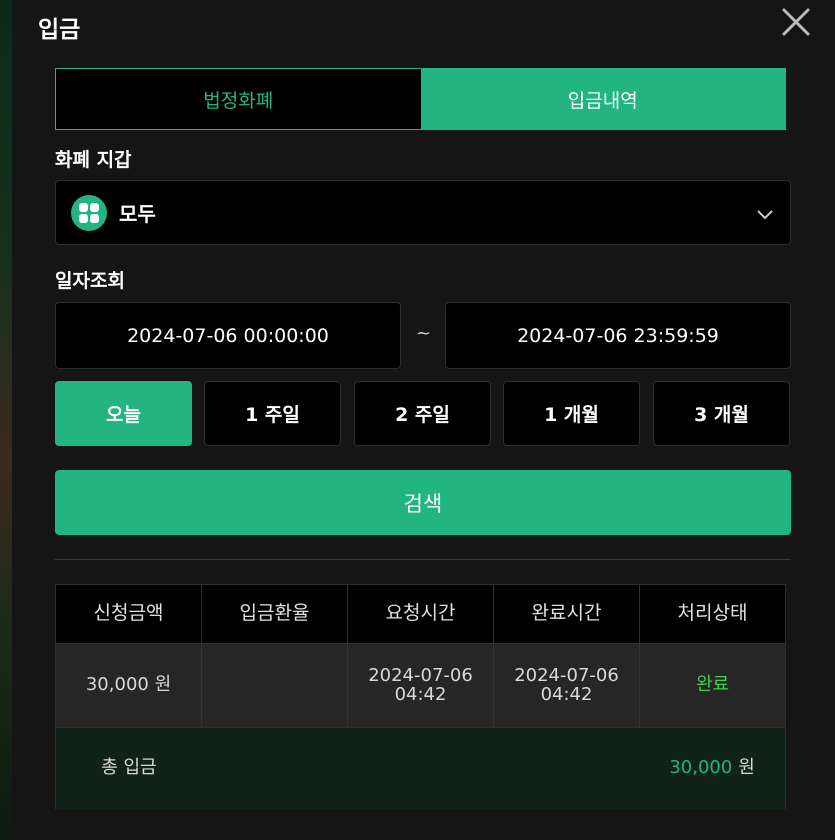 This screenshot has height=840, width=835. What do you see at coordinates (129, 685) in the screenshot?
I see `row-amount: 30,000 원` at bounding box center [129, 685].